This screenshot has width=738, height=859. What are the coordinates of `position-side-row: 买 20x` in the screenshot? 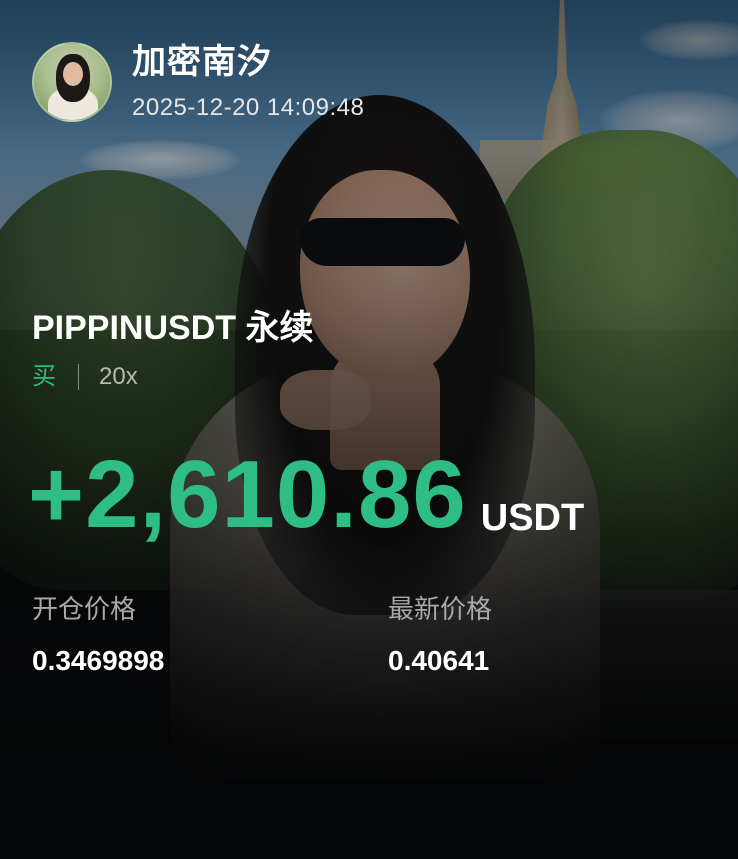 It's located at (85, 377).